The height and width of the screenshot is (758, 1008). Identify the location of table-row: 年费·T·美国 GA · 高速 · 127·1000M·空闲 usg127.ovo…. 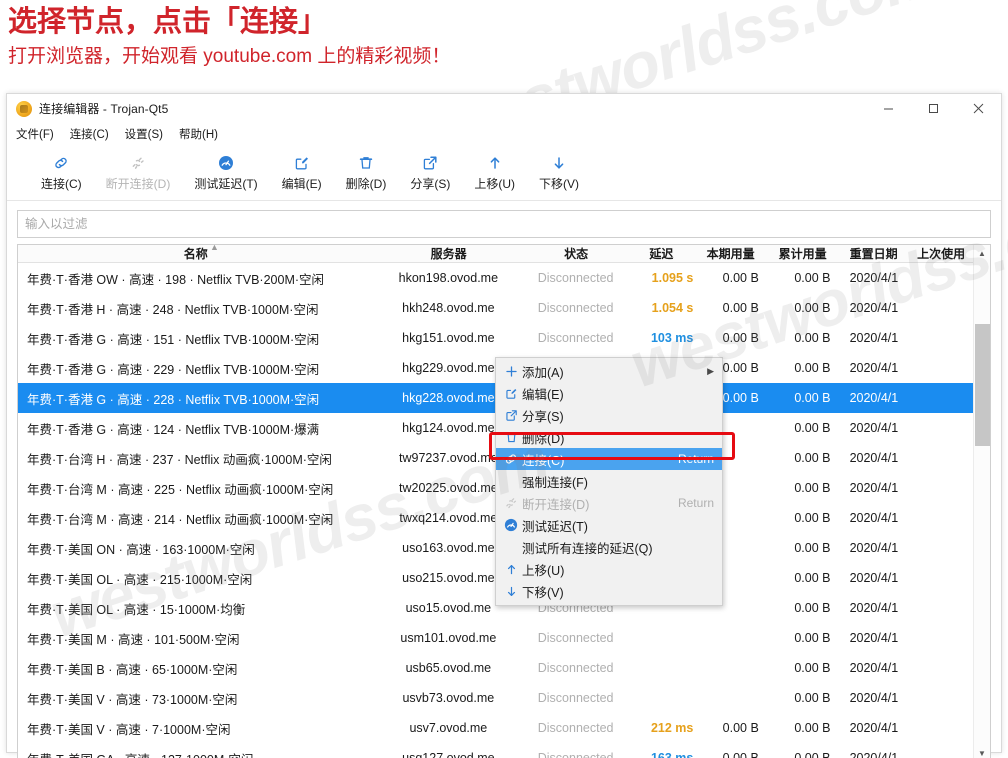
(495, 750).